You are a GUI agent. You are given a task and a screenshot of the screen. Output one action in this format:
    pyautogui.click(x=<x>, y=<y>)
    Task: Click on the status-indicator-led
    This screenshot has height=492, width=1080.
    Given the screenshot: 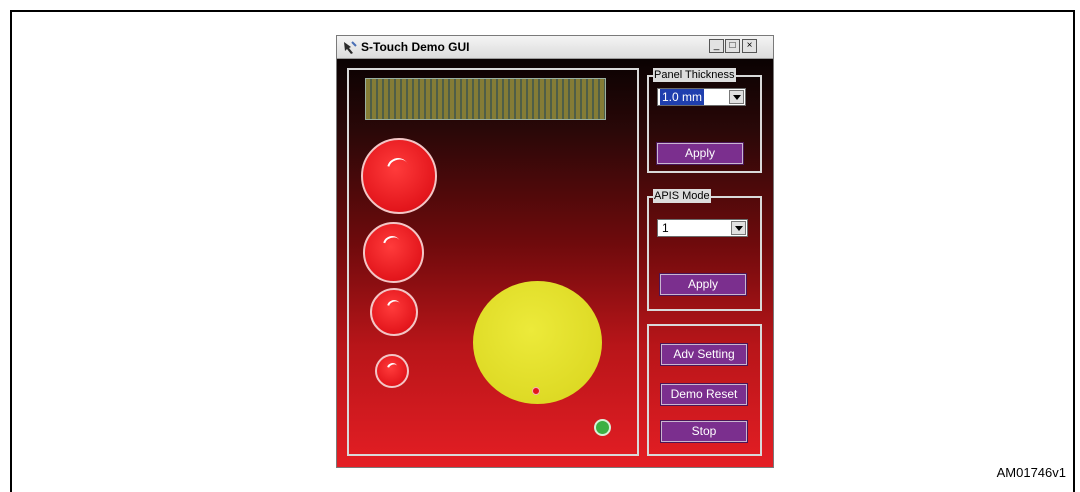 What is the action you would take?
    pyautogui.click(x=602, y=427)
    